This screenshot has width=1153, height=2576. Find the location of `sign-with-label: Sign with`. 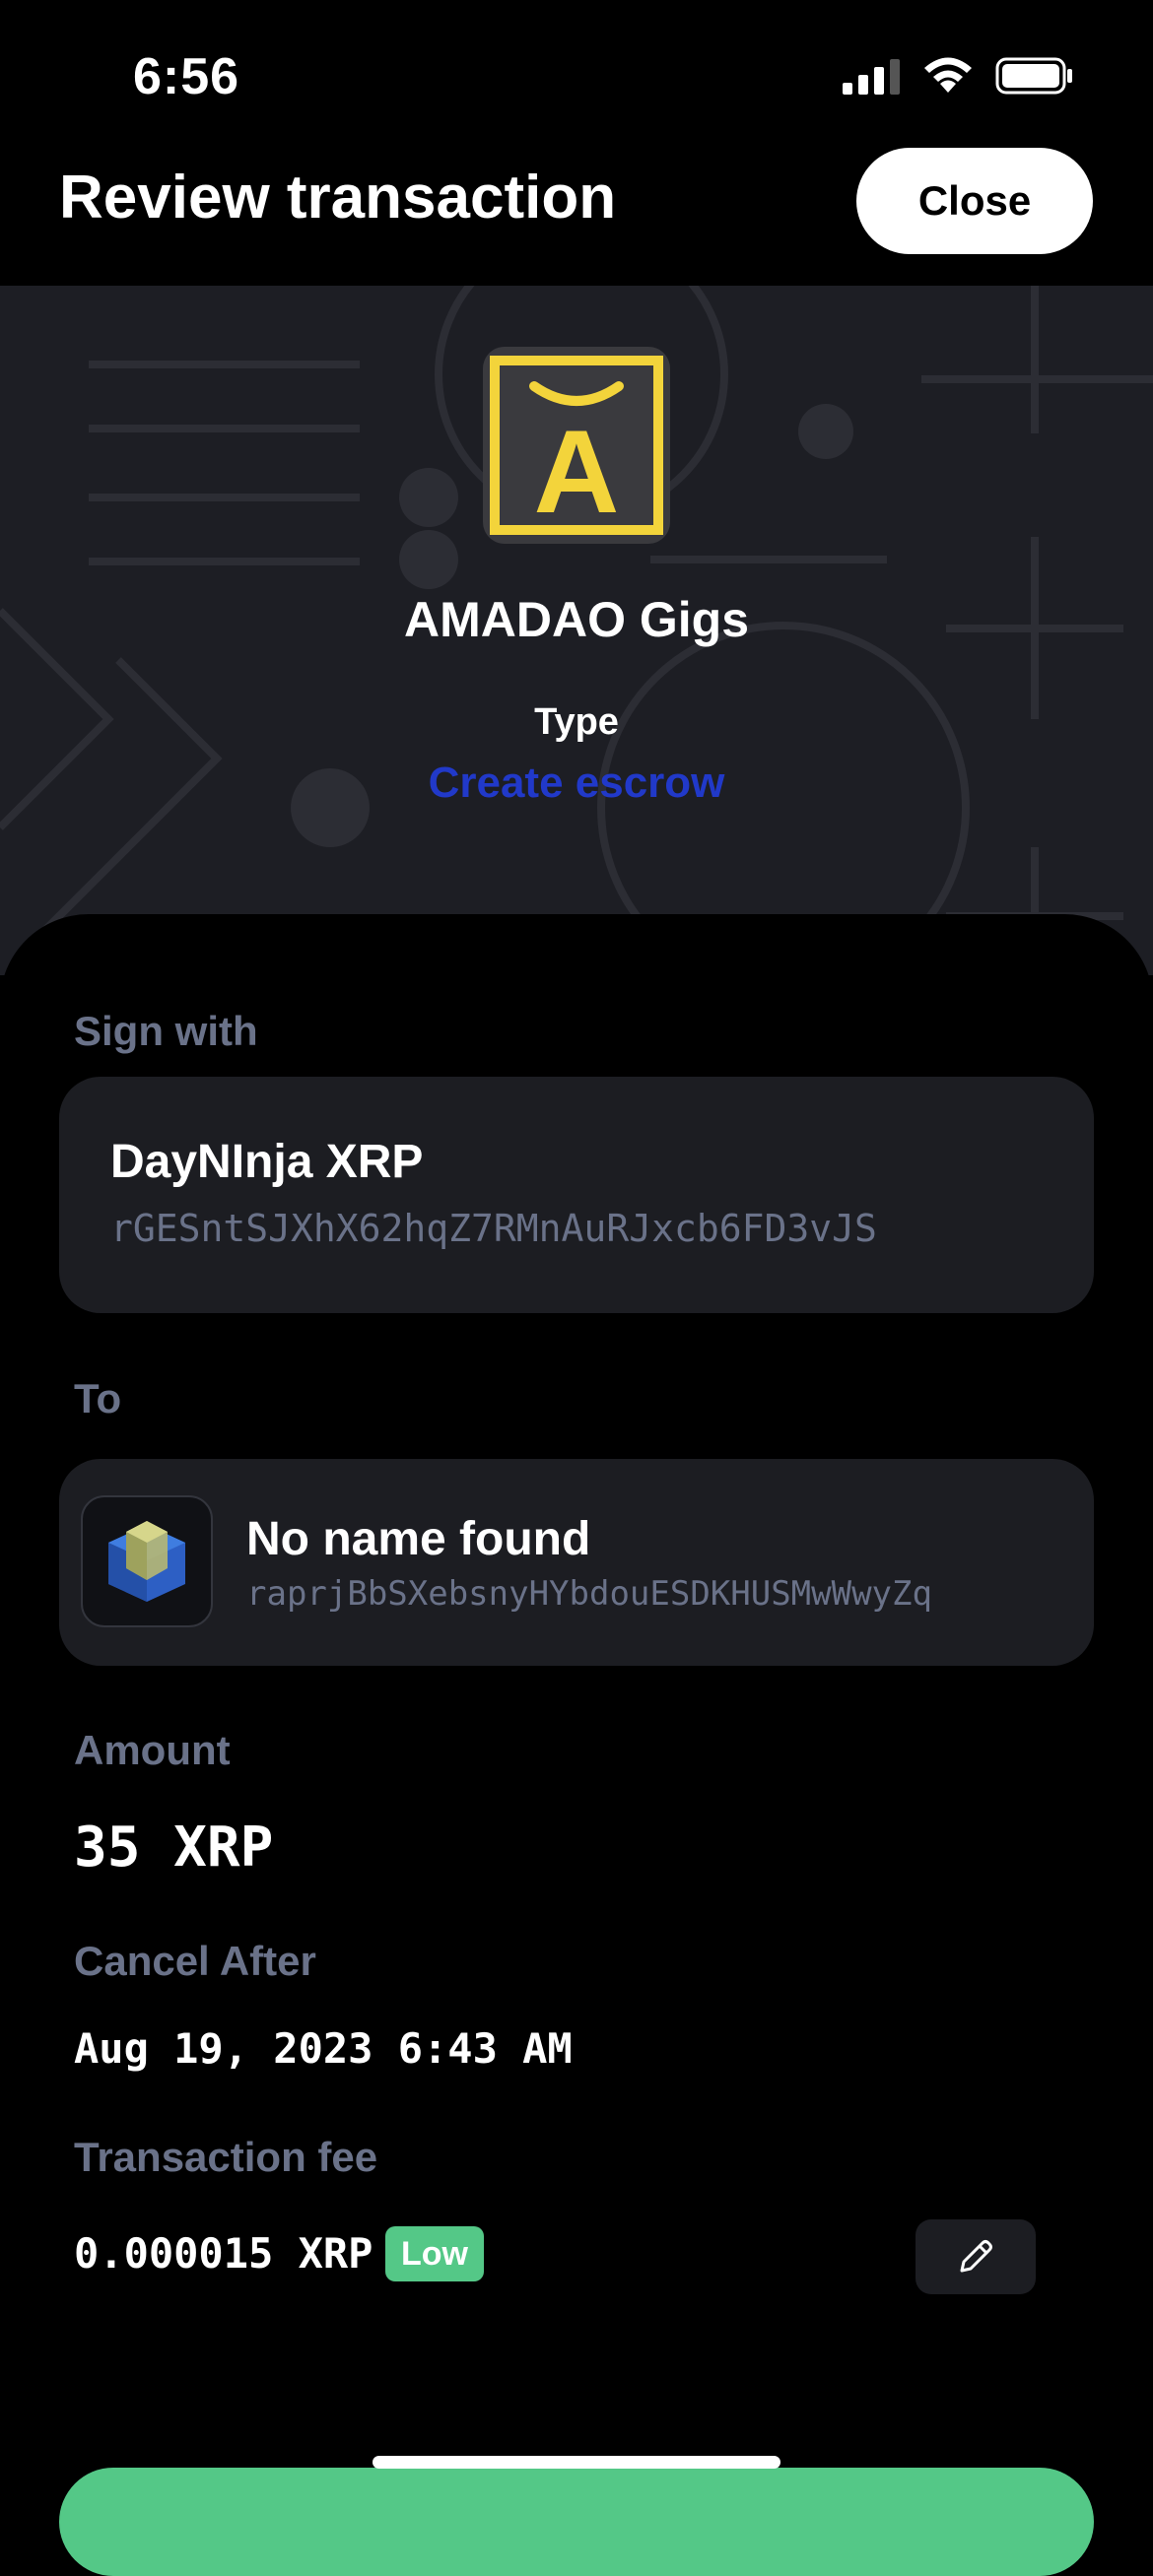

sign-with-label: Sign with is located at coordinates (166, 1031).